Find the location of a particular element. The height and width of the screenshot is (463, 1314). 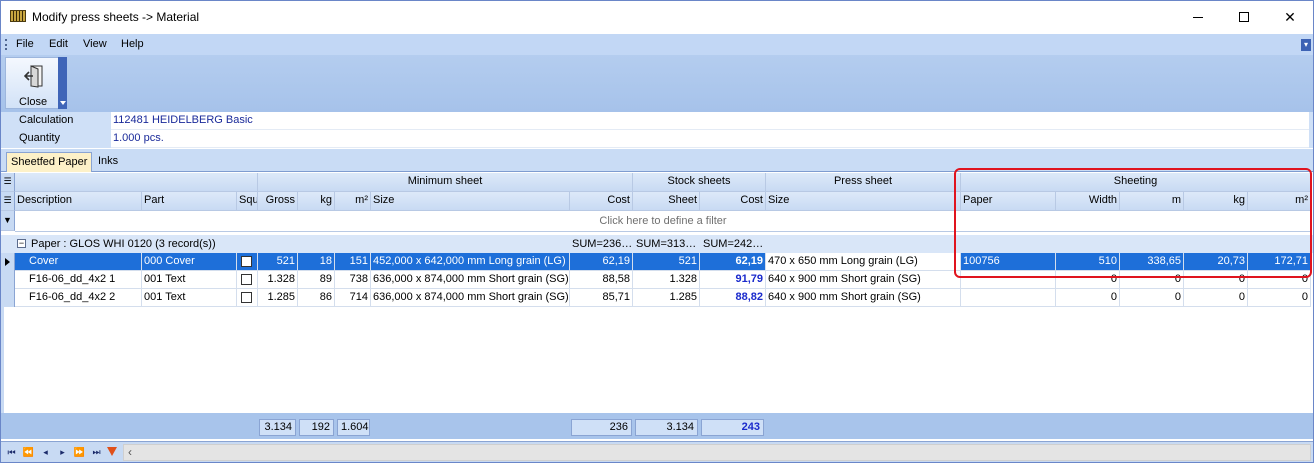

column-chooser-icon: ☰ is located at coordinates (8, 182).